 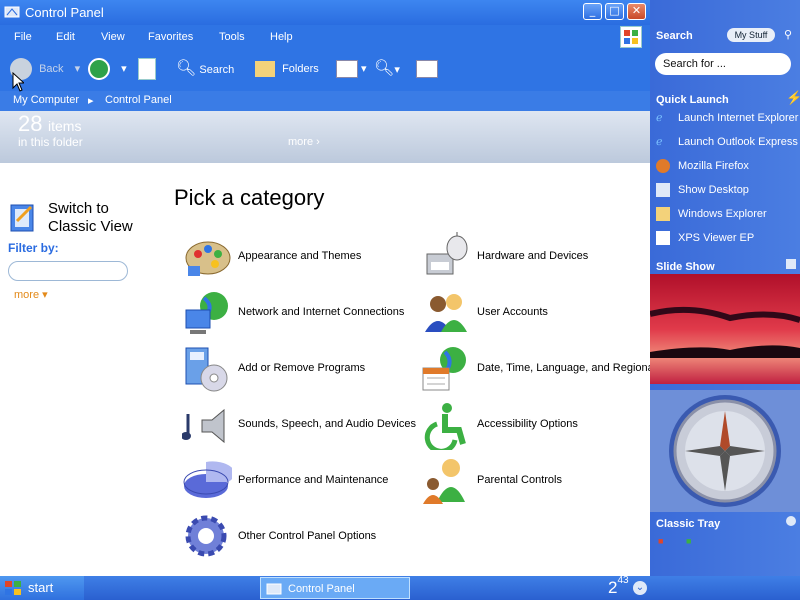 I want to click on search-icon: 🔍︎, so click(x=186, y=68).